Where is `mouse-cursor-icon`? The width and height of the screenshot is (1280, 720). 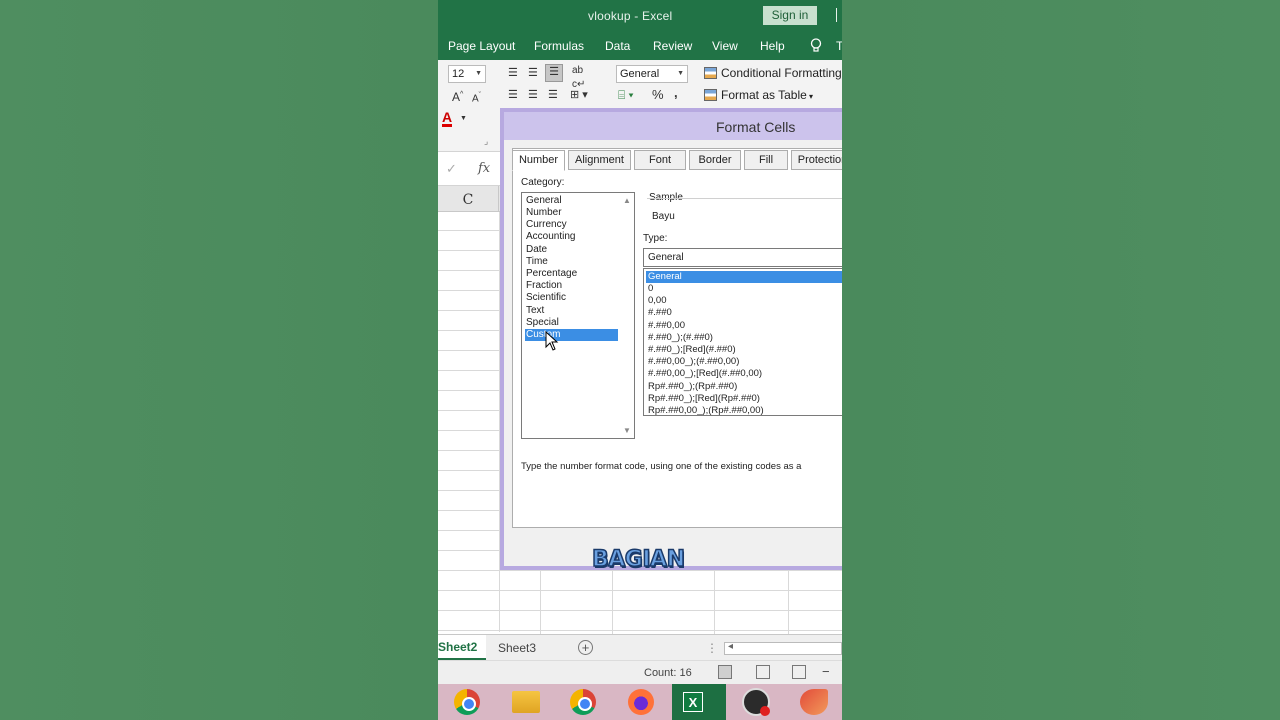
mouse-cursor-icon is located at coordinates (552, 341).